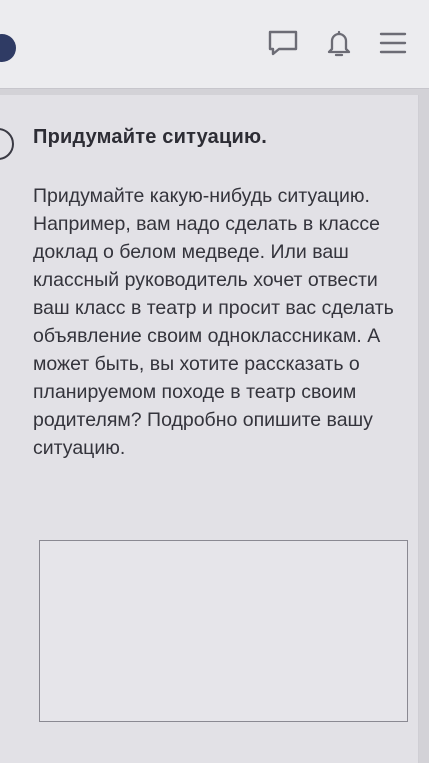  What do you see at coordinates (8, 48) in the screenshot?
I see `logo-icon` at bounding box center [8, 48].